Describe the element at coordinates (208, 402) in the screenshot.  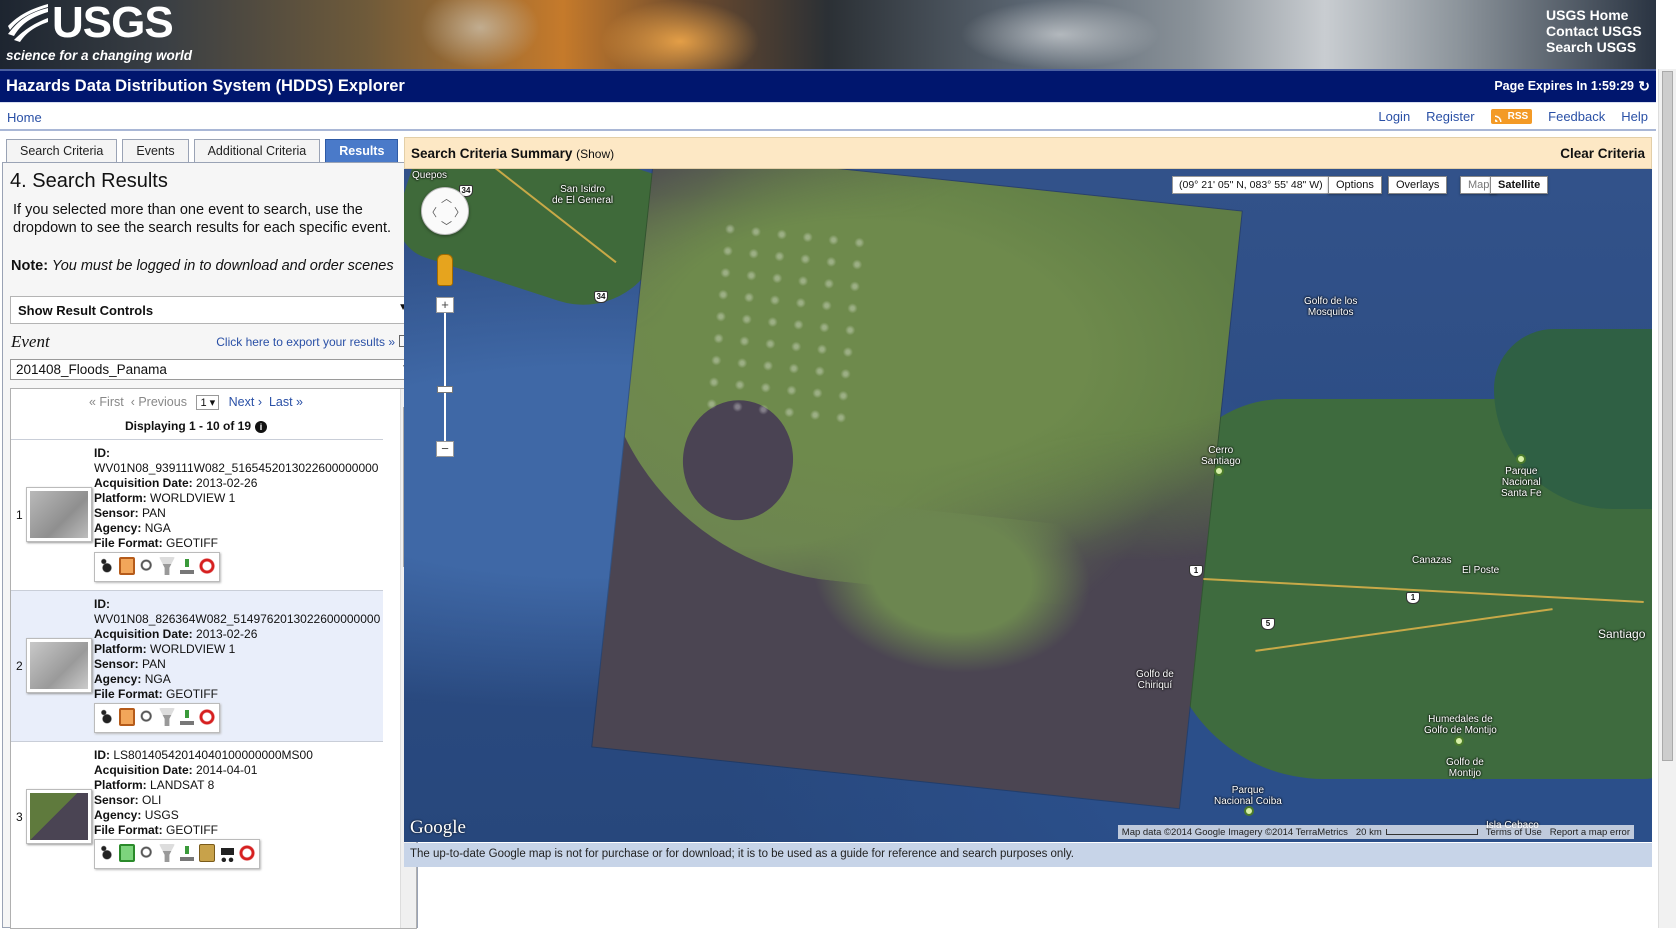
I see `page-select: 1 ▾` at that location.